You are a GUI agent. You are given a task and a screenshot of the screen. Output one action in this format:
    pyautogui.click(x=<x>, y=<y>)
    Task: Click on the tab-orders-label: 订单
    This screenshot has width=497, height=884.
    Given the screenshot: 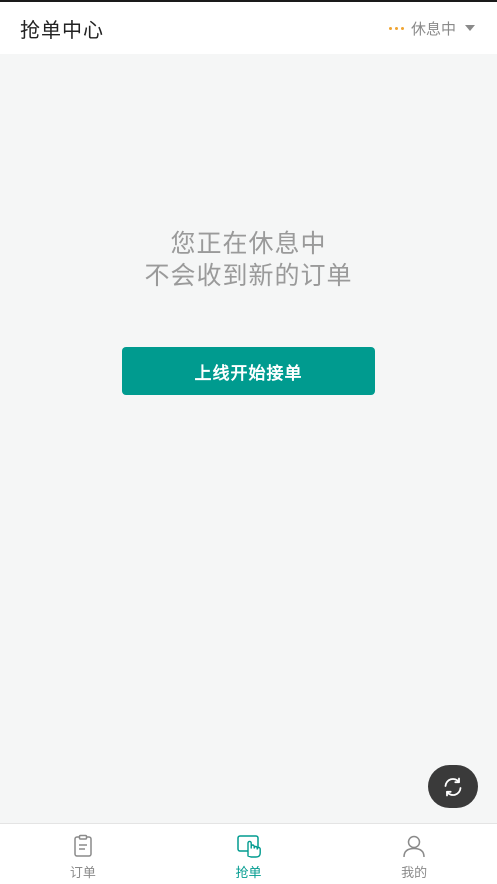 What is the action you would take?
    pyautogui.click(x=82, y=873)
    